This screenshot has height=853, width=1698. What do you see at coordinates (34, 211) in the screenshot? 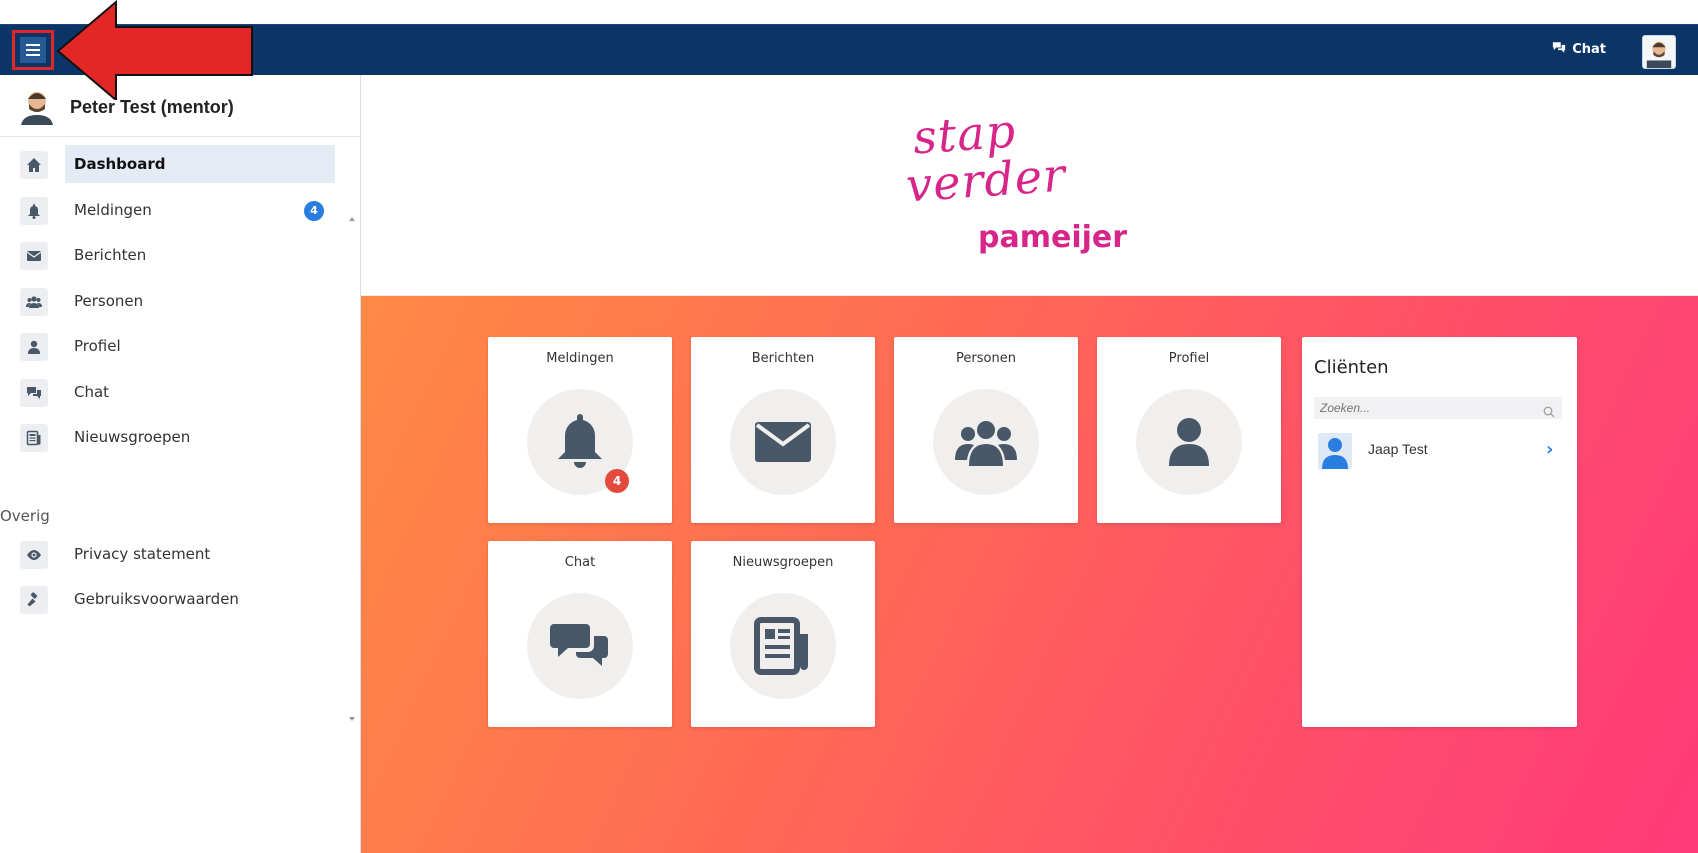
I see `bell-icon` at bounding box center [34, 211].